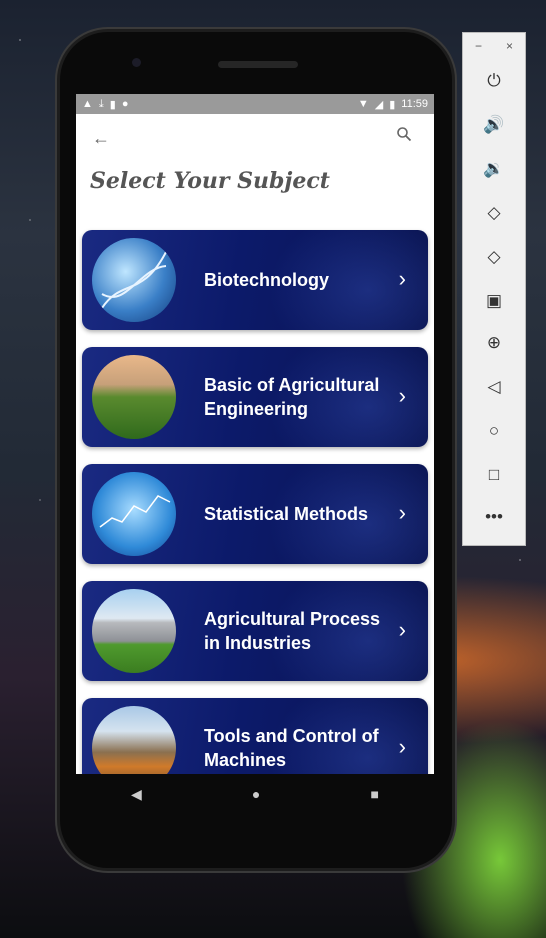 This screenshot has height=938, width=546. I want to click on subject-card-biotechnology: Biotechnology ›, so click(255, 280).